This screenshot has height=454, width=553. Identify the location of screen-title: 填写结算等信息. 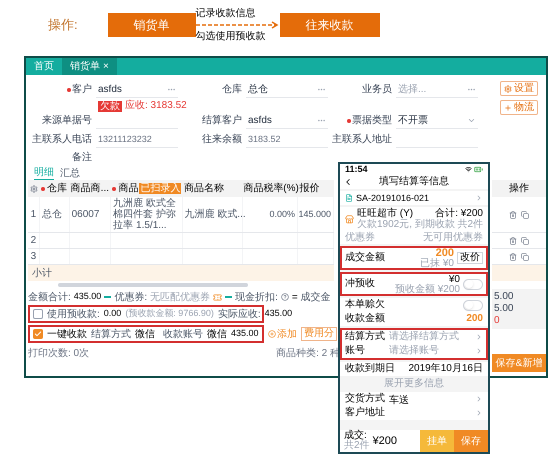
(414, 182).